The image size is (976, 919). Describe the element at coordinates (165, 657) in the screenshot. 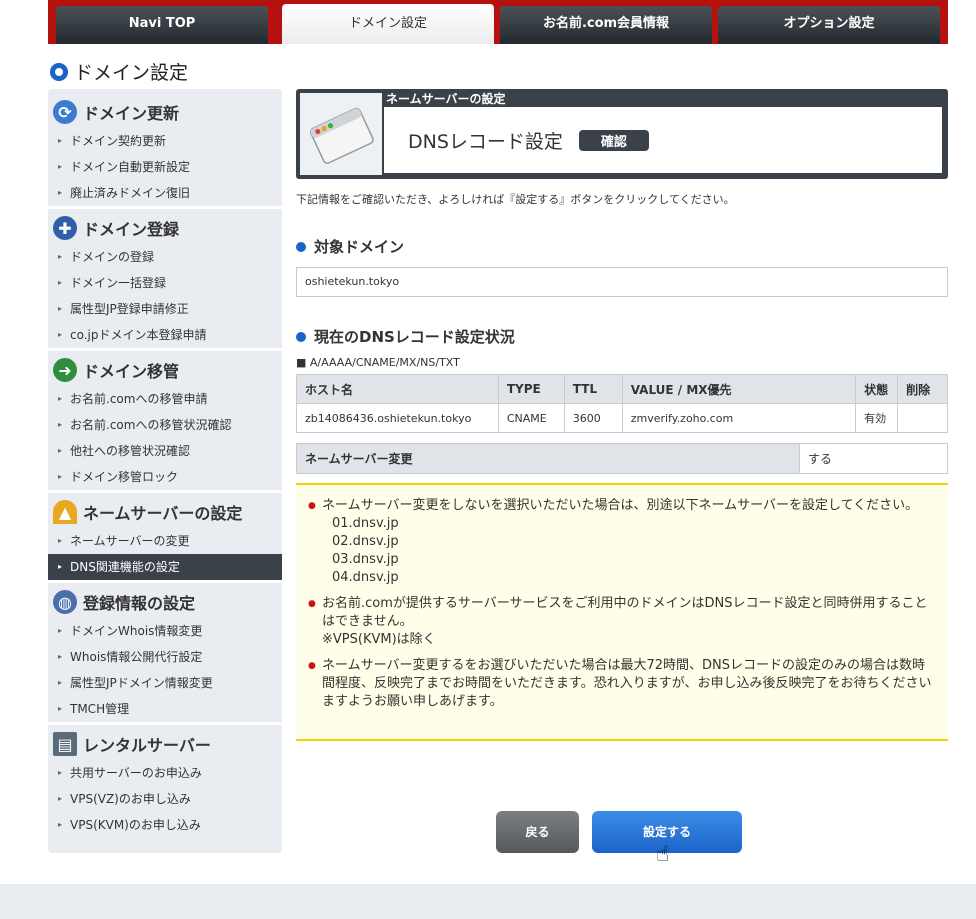

I see `sidebar-item-whois-proxy: Whois情報公開代行設定` at that location.